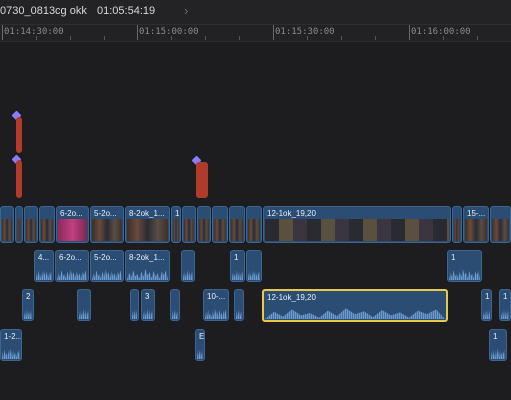  Describe the element at coordinates (186, 10) in the screenshot. I see `chevron-right-icon: ›` at that location.